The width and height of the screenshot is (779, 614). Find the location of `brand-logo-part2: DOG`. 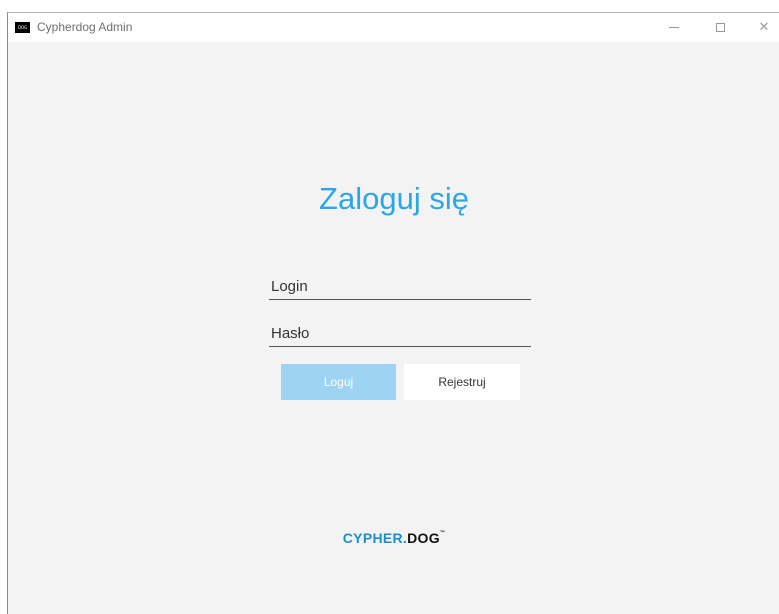

brand-logo-part2: DOG is located at coordinates (423, 538).